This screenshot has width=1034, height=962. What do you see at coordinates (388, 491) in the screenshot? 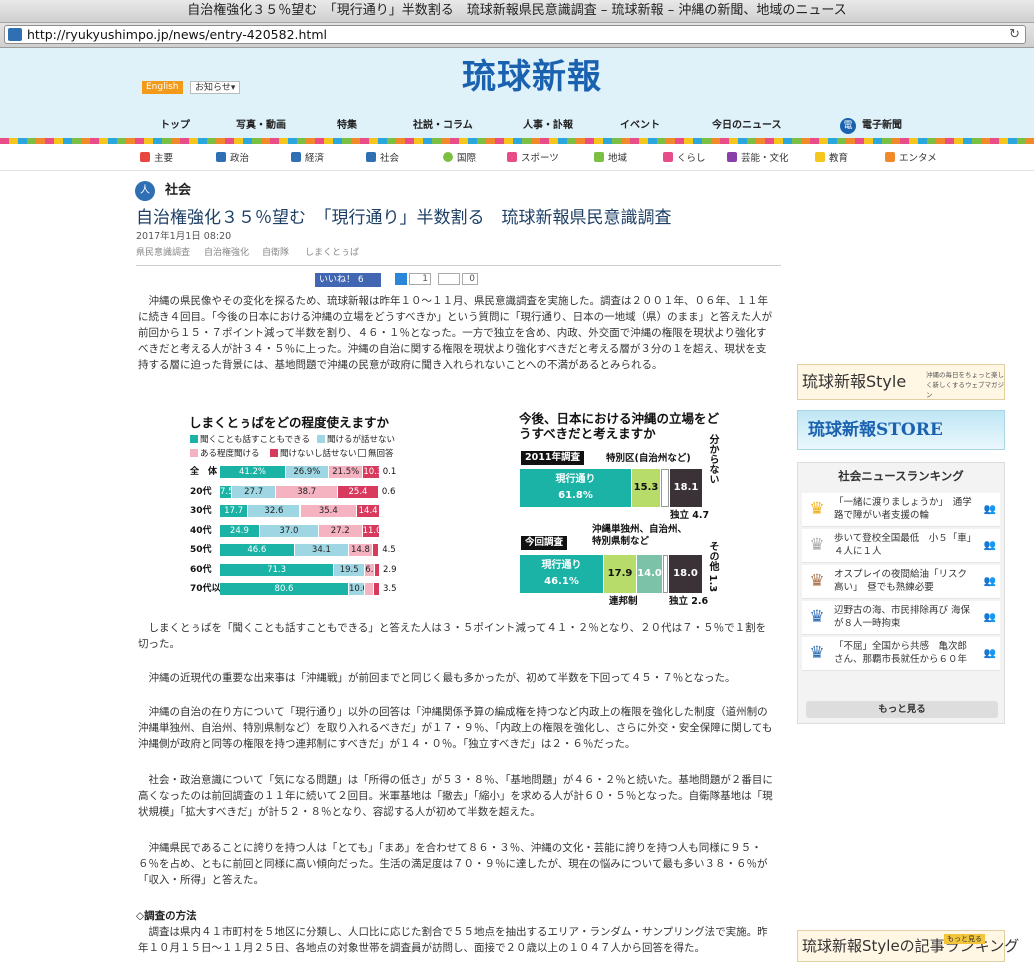
I see `no-response-value: 0.6` at bounding box center [388, 491].